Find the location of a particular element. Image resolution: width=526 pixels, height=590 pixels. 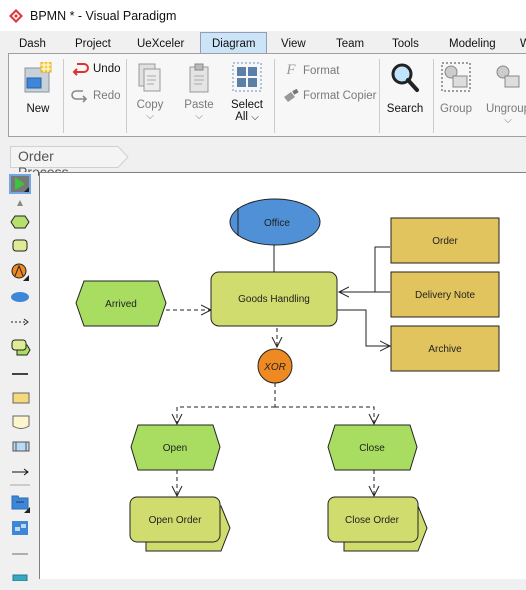

xor-label: XOR is located at coordinates (274, 367).